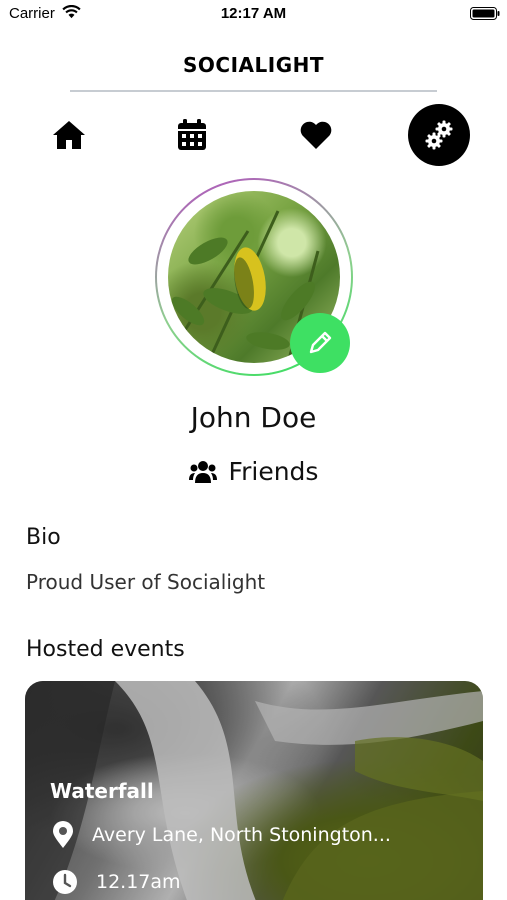  I want to click on users-icon, so click(202, 471).